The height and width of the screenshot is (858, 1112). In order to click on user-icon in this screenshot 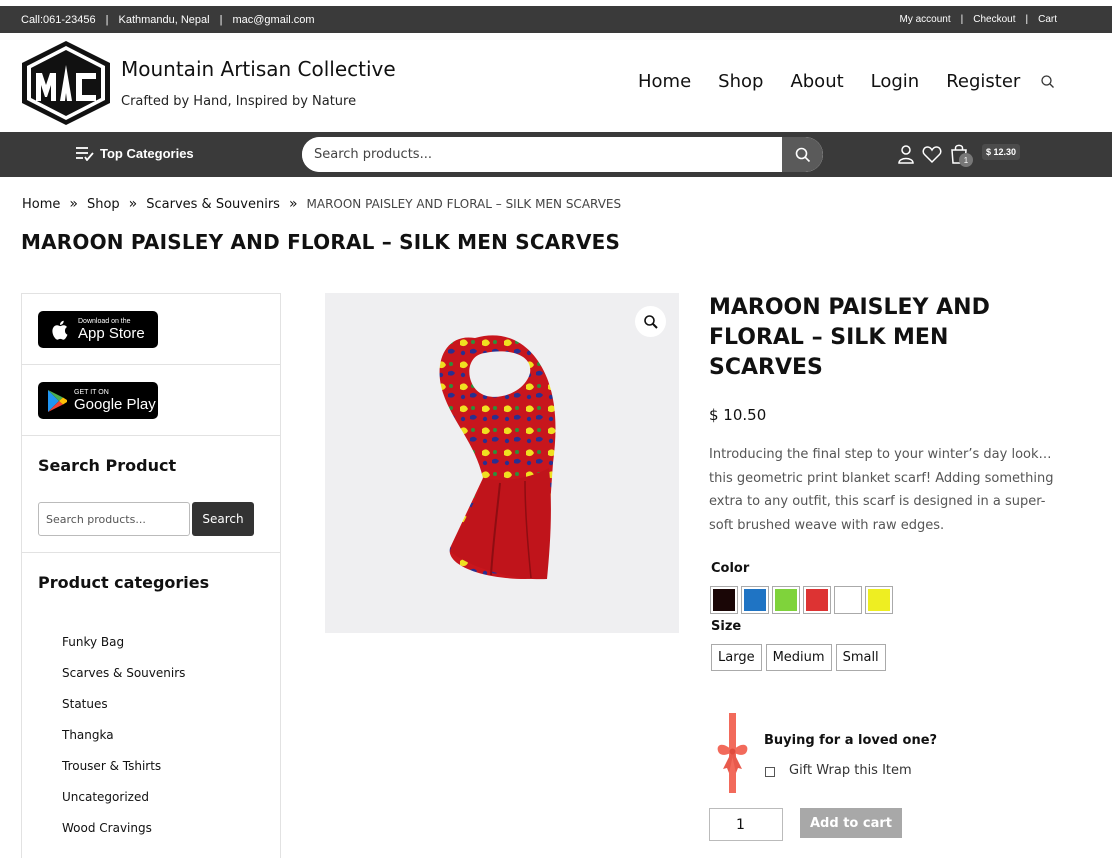, I will do `click(906, 154)`.